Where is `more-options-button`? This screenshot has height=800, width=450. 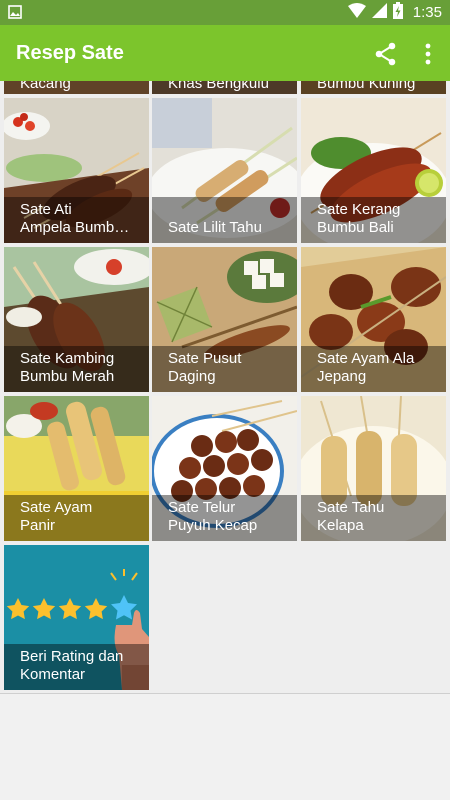
more-options-button is located at coordinates (428, 54).